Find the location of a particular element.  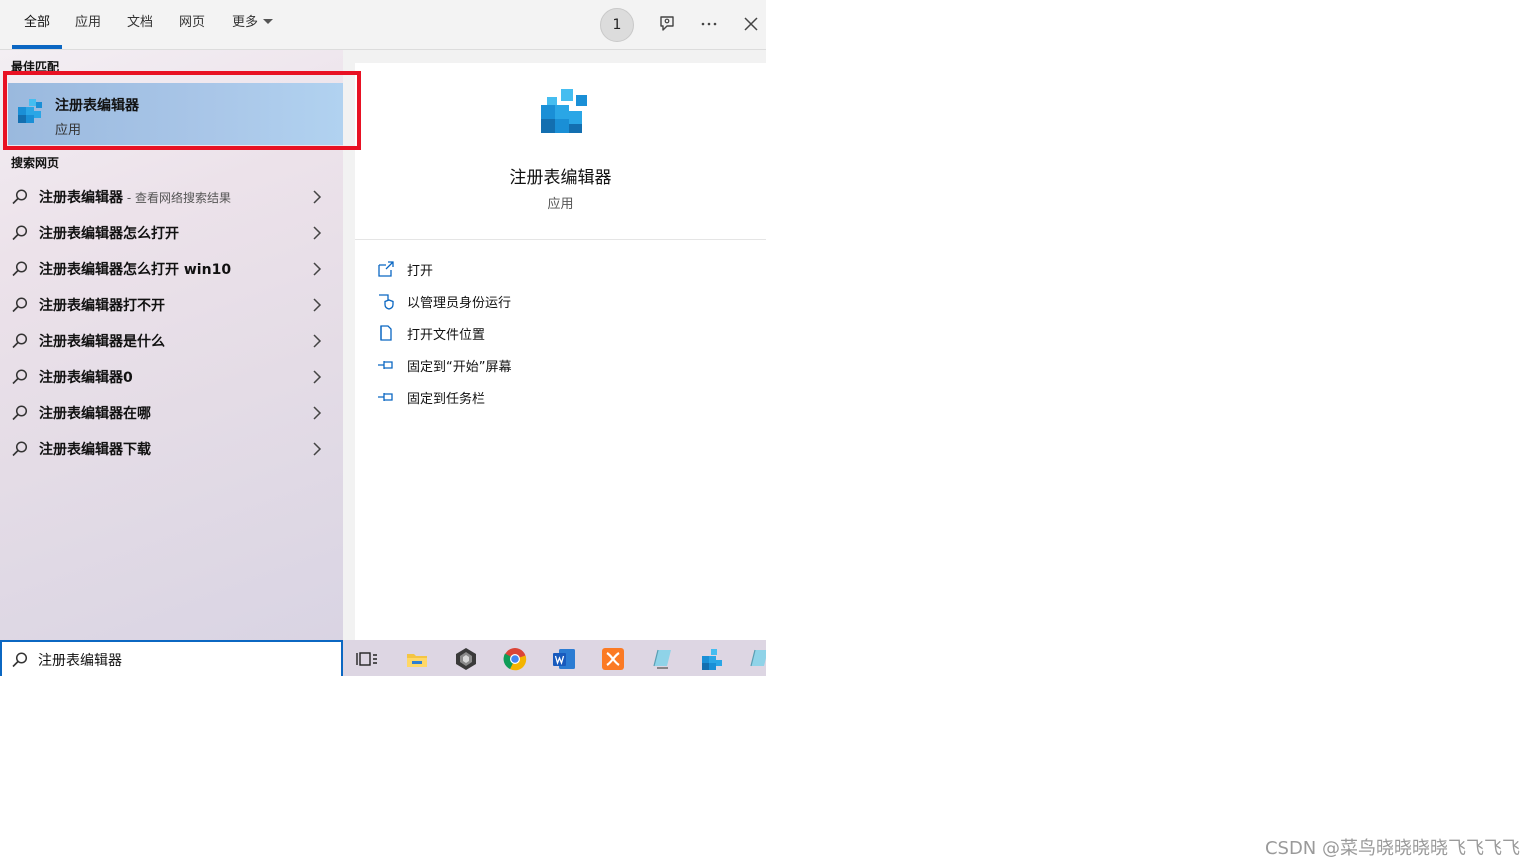

tab-web: 网页 is located at coordinates (192, 23).